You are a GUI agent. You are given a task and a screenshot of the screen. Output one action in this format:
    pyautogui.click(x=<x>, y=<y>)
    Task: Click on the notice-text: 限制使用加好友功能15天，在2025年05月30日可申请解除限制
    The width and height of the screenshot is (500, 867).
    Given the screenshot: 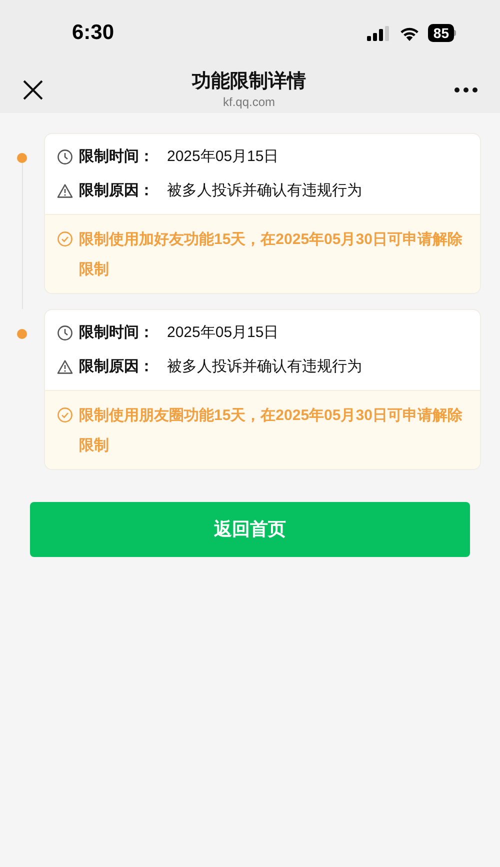 What is the action you would take?
    pyautogui.click(x=271, y=255)
    